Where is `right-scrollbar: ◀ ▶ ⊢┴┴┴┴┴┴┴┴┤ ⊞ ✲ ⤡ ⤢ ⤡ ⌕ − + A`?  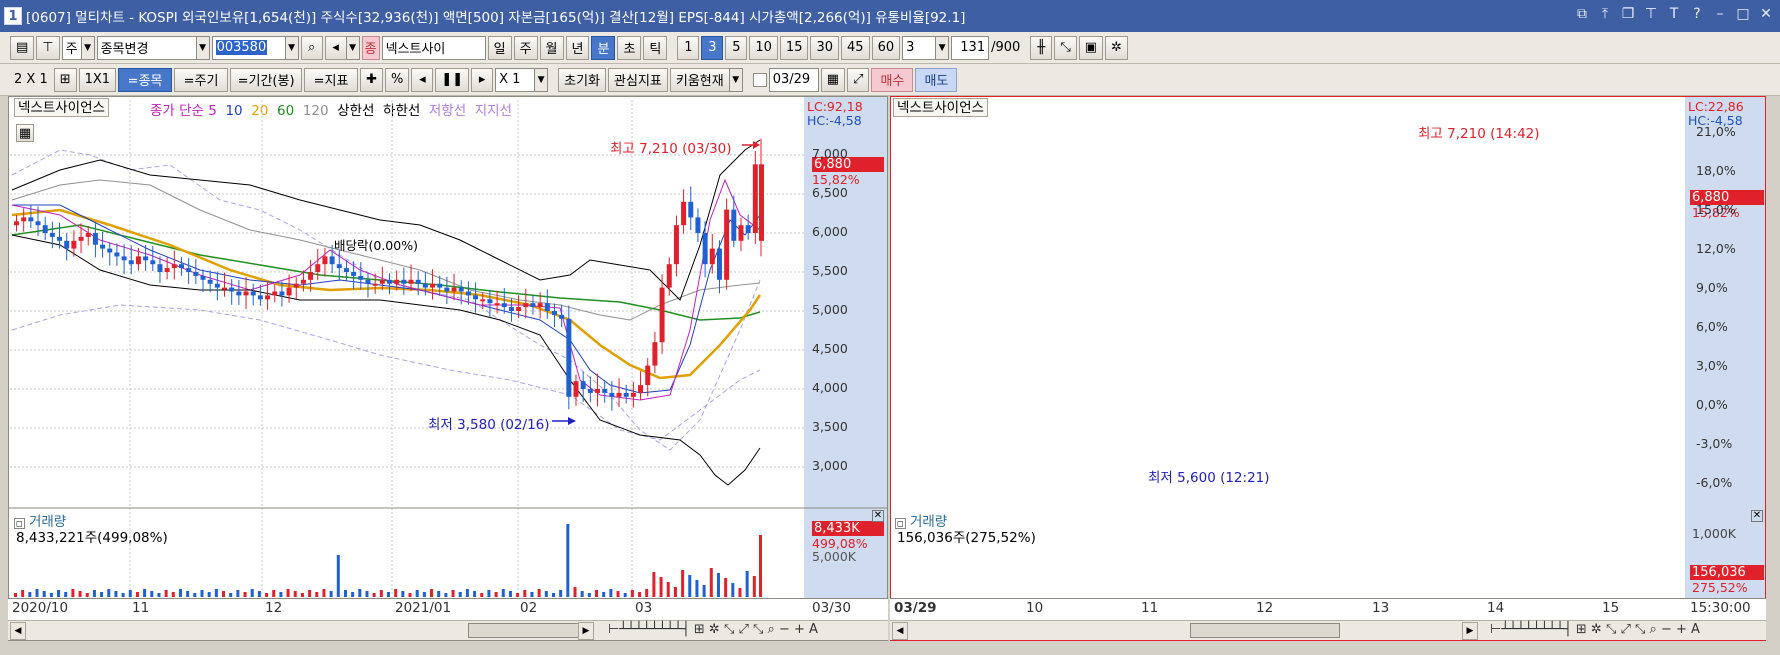
right-scrollbar: ◀ ▶ ⊢┴┴┴┴┴┴┴┴┤ ⊞ ✲ ⤡ ⤢ ⤡ ⌕ − + A is located at coordinates (1328, 630).